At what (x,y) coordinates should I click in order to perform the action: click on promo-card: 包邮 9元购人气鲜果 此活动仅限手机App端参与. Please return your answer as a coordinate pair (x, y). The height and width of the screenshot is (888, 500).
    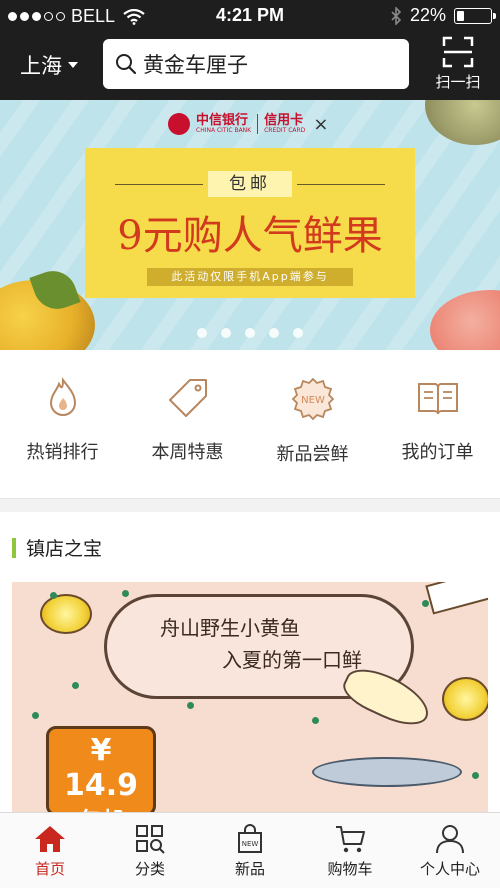
    Looking at the image, I should click on (250, 223).